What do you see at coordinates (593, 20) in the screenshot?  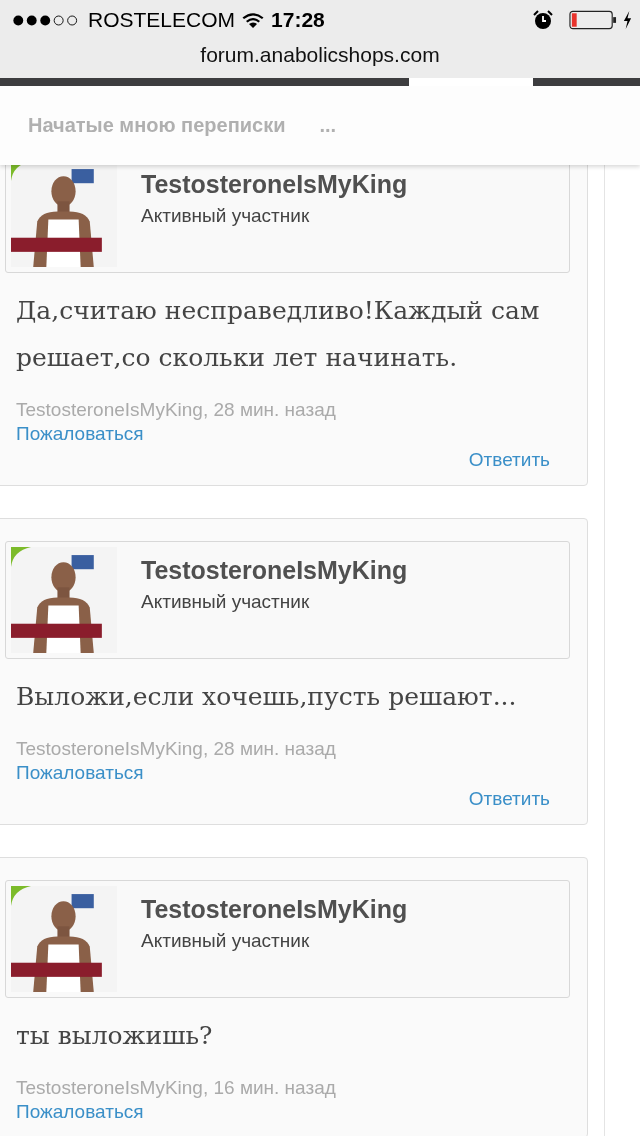 I see `battery-icon` at bounding box center [593, 20].